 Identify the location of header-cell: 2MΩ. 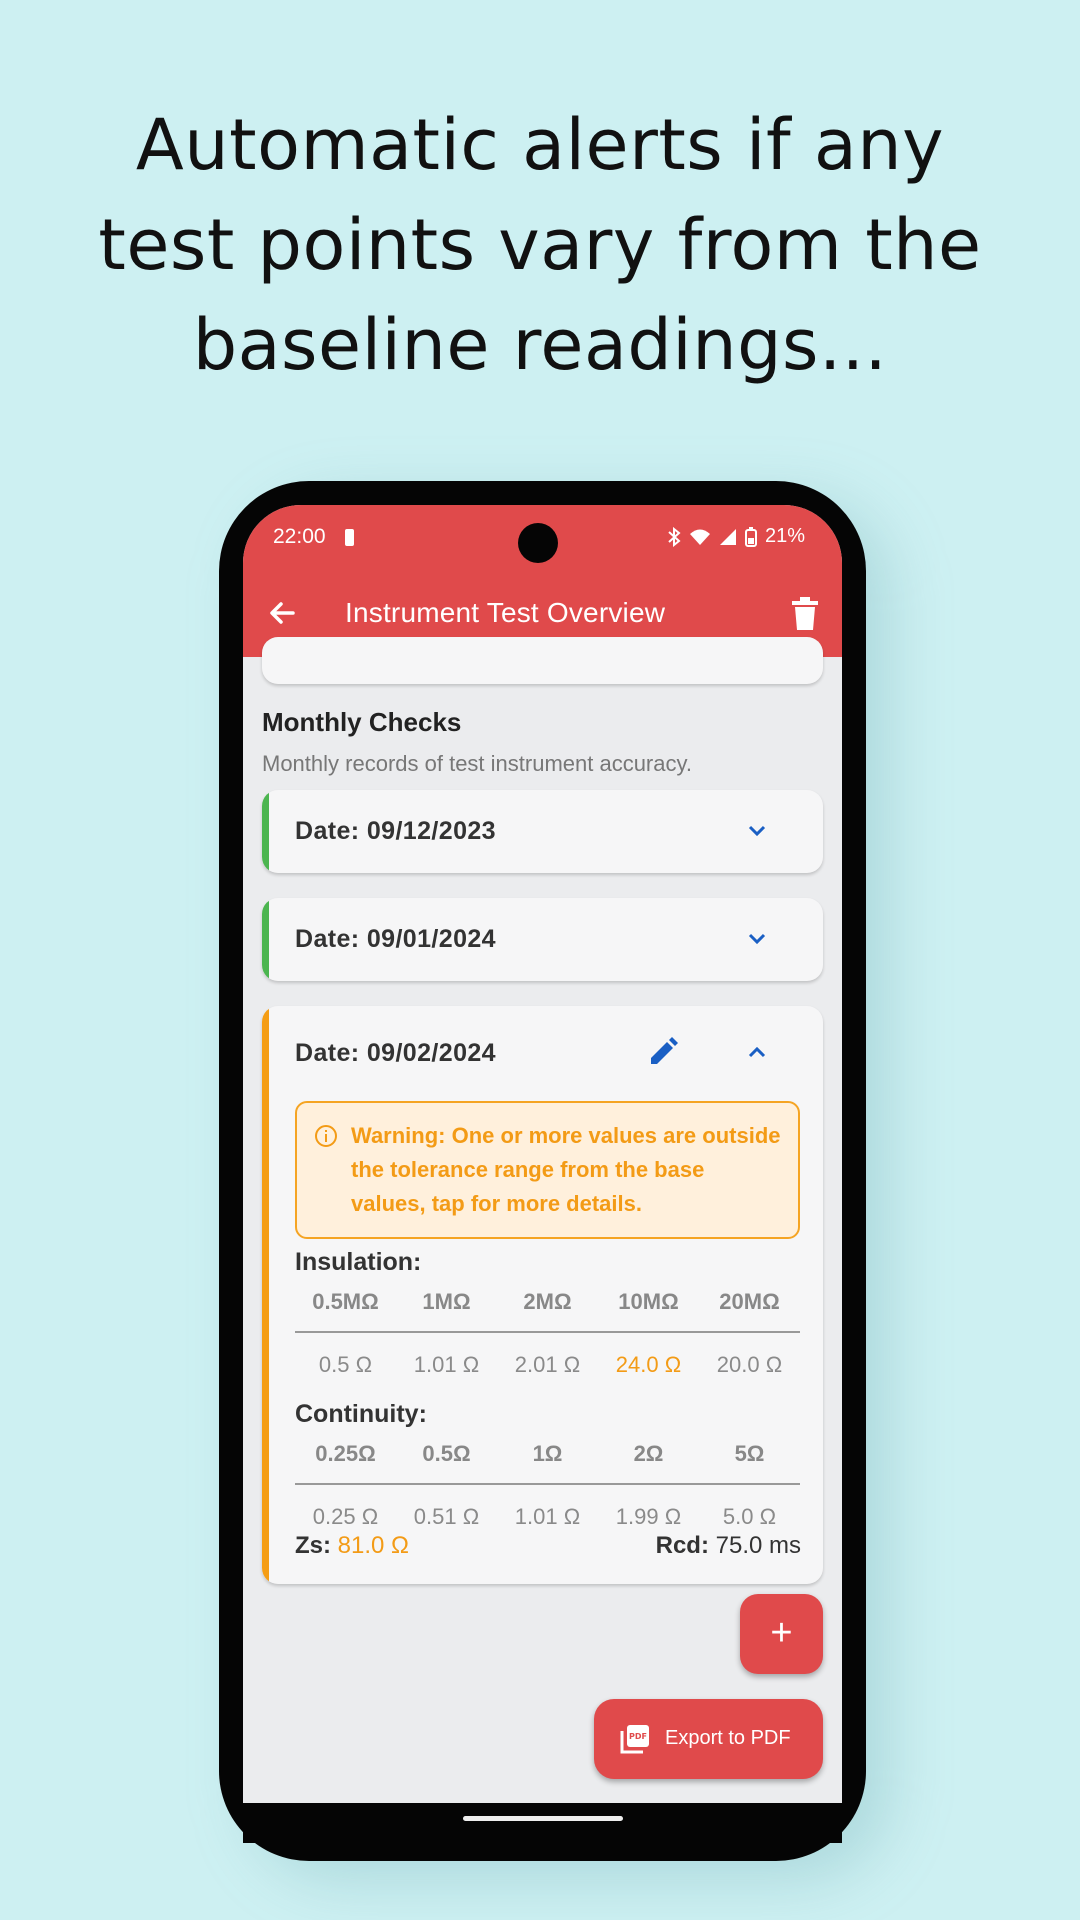
(547, 1301).